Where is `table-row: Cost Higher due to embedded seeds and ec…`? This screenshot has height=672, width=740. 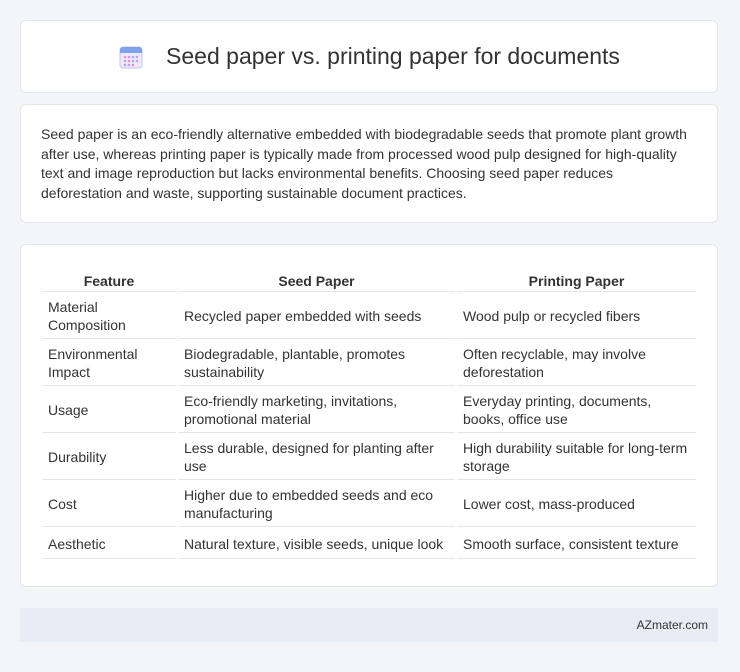
table-row: Cost Higher due to embedded seeds and ec… is located at coordinates (369, 504).